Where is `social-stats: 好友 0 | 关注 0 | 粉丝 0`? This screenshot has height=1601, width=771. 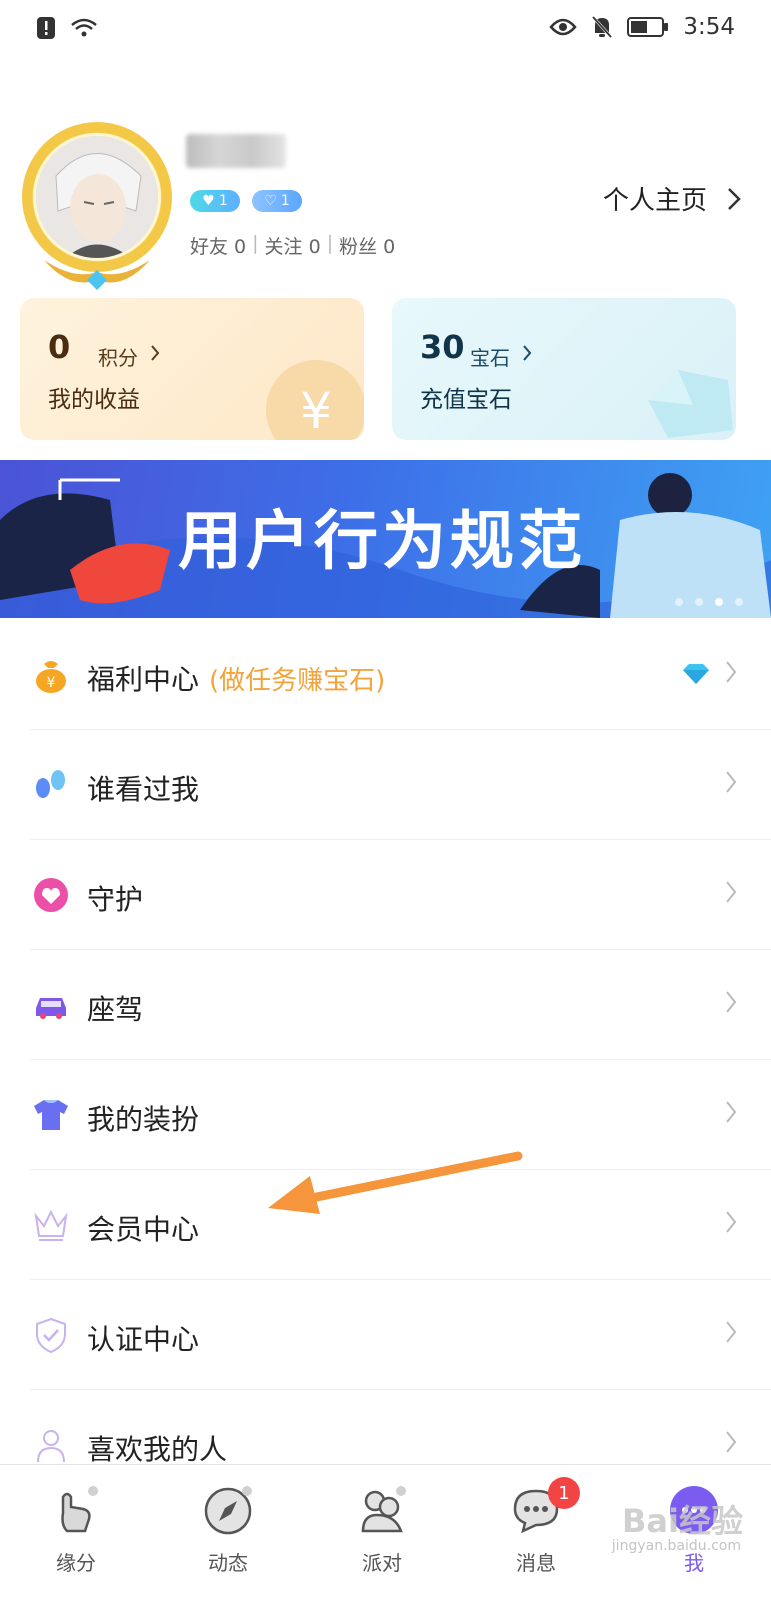
social-stats: 好友 0 | 关注 0 | 粉丝 0 is located at coordinates (293, 245).